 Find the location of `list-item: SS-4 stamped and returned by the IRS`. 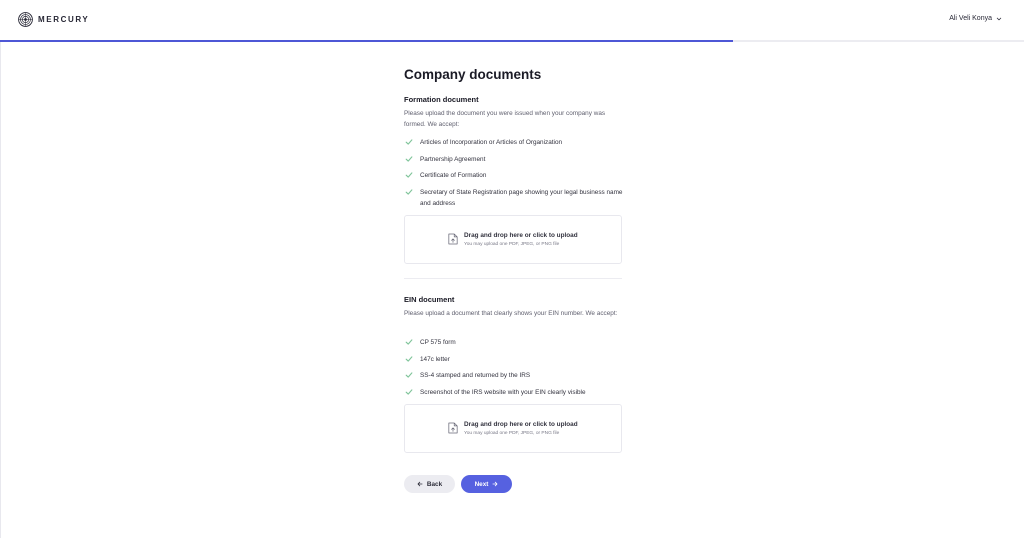

list-item: SS-4 stamped and returned by the IRS is located at coordinates (514, 375).